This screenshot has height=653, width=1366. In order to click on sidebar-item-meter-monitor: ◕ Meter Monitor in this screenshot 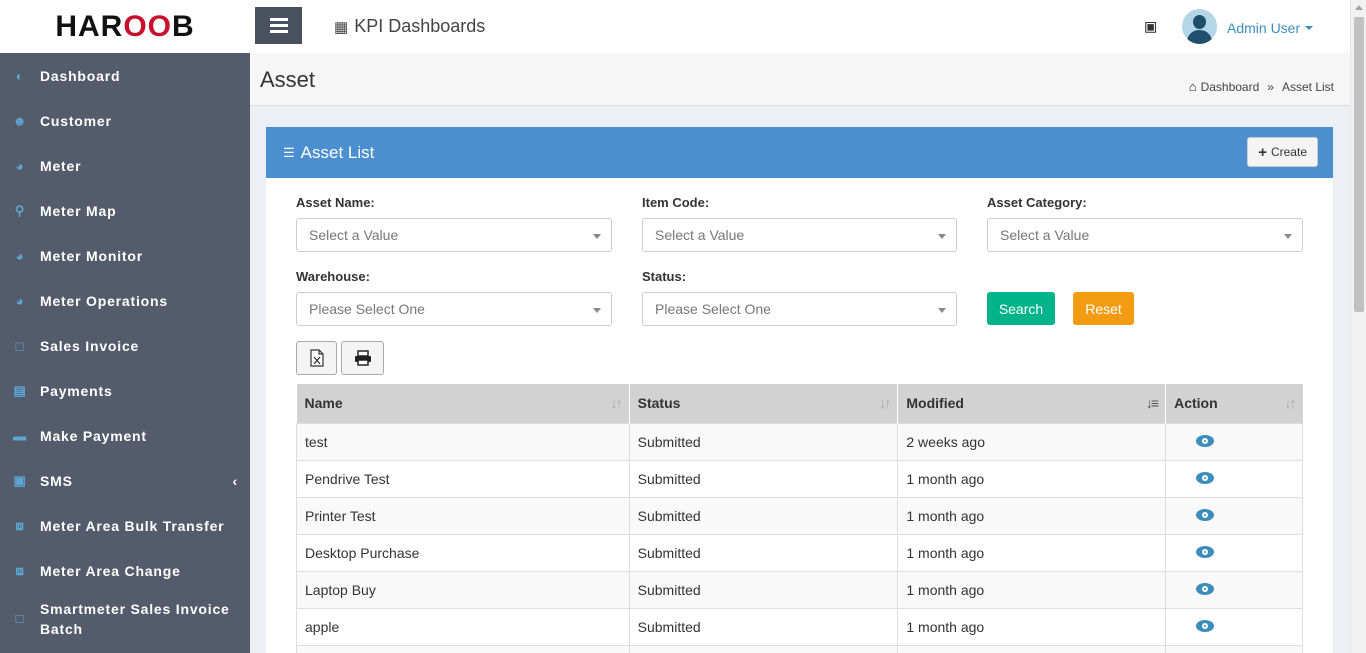, I will do `click(125, 255)`.